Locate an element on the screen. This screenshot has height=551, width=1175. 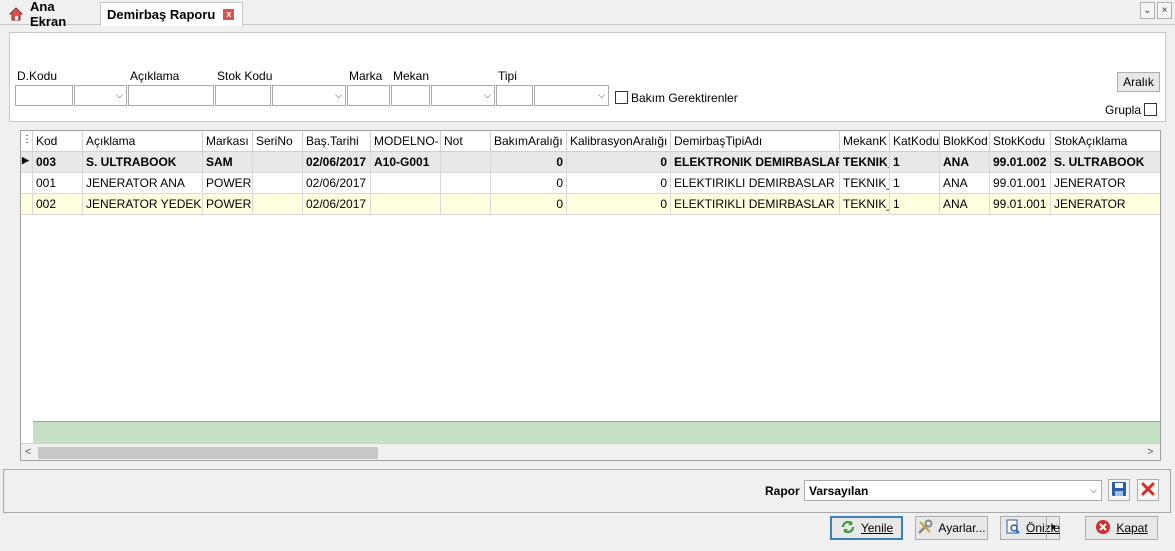
tab-ana-ekran: Ana Ekran is located at coordinates (51, 14).